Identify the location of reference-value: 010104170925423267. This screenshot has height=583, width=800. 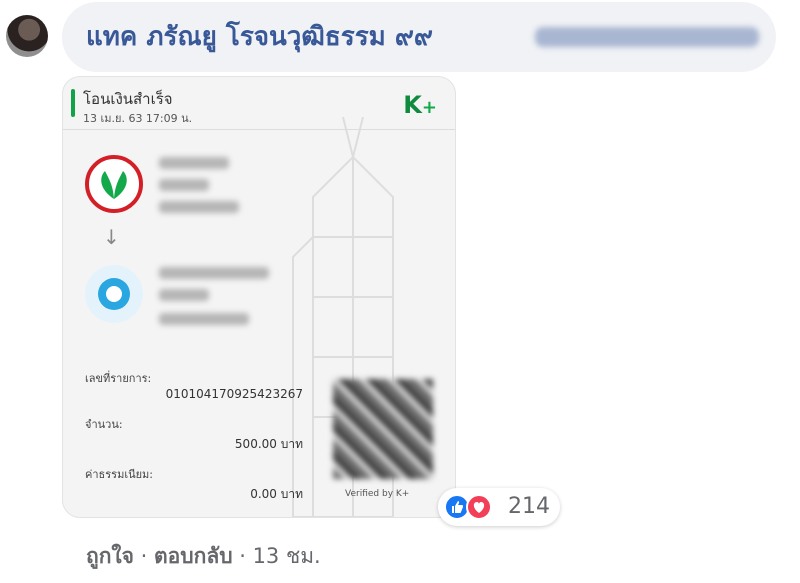
(234, 394).